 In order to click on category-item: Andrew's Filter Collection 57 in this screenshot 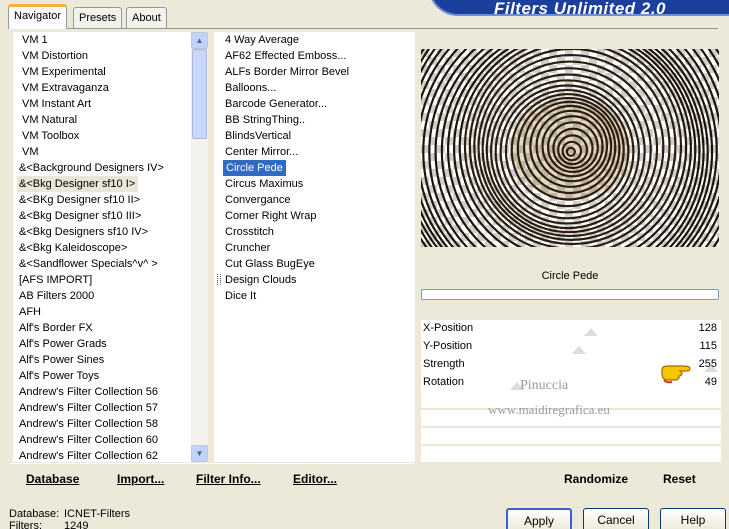, I will do `click(104, 408)`.